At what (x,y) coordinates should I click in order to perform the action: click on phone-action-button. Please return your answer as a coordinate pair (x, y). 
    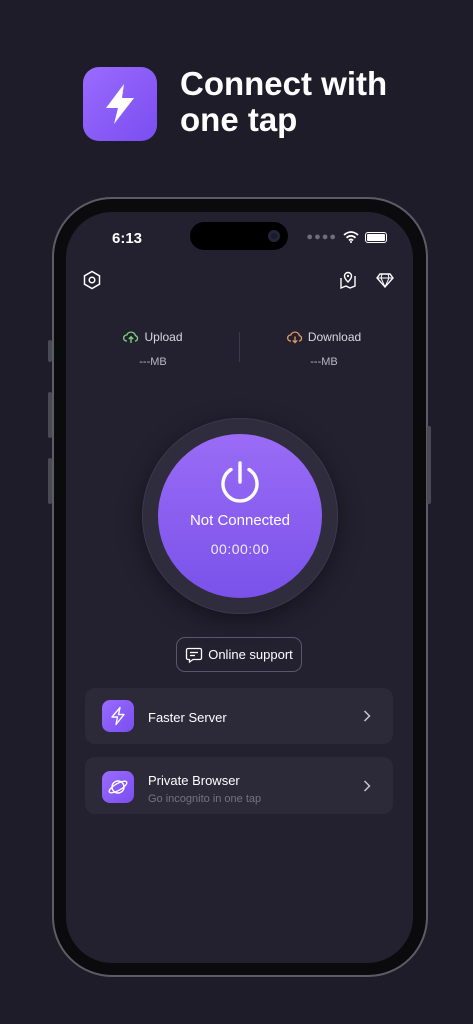
    Looking at the image, I should click on (50, 351).